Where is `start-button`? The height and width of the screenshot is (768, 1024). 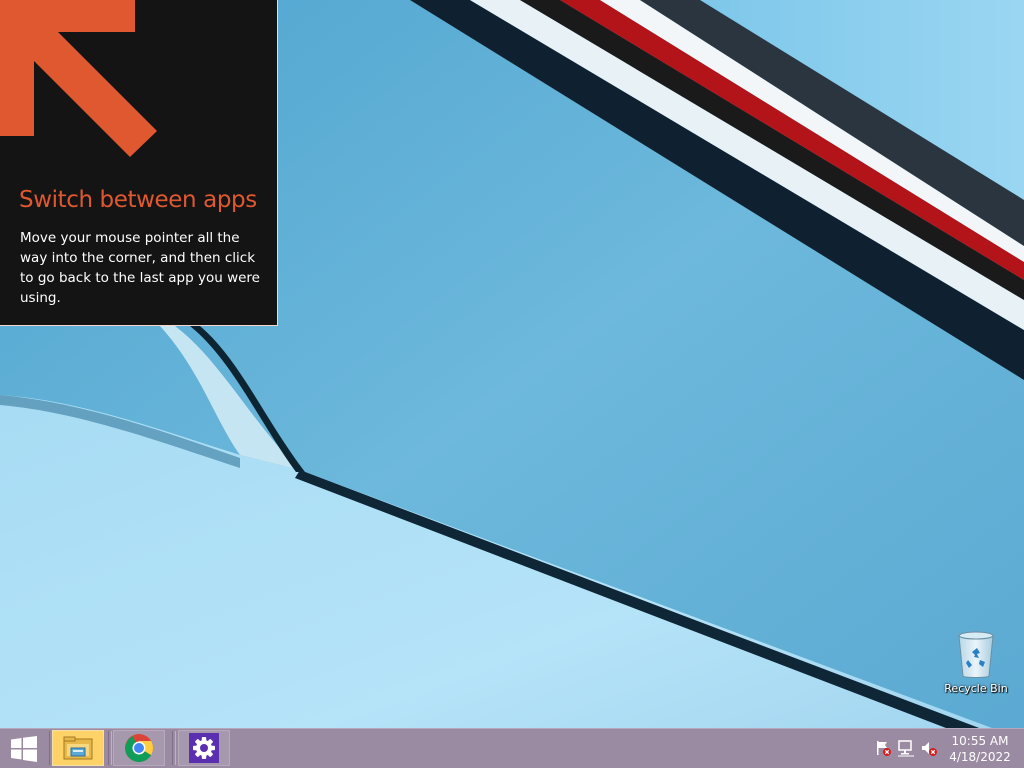 start-button is located at coordinates (24, 748).